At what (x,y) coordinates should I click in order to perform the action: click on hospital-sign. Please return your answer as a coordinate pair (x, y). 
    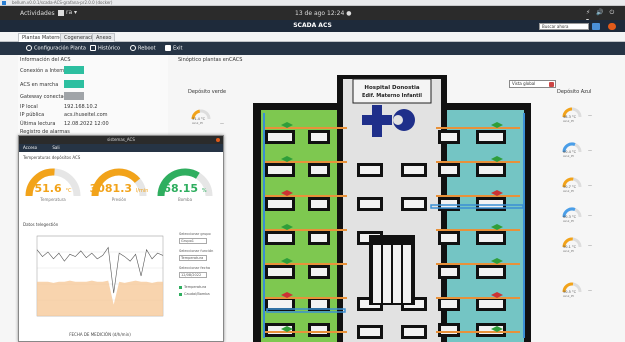
    Looking at the image, I should click on (392, 91).